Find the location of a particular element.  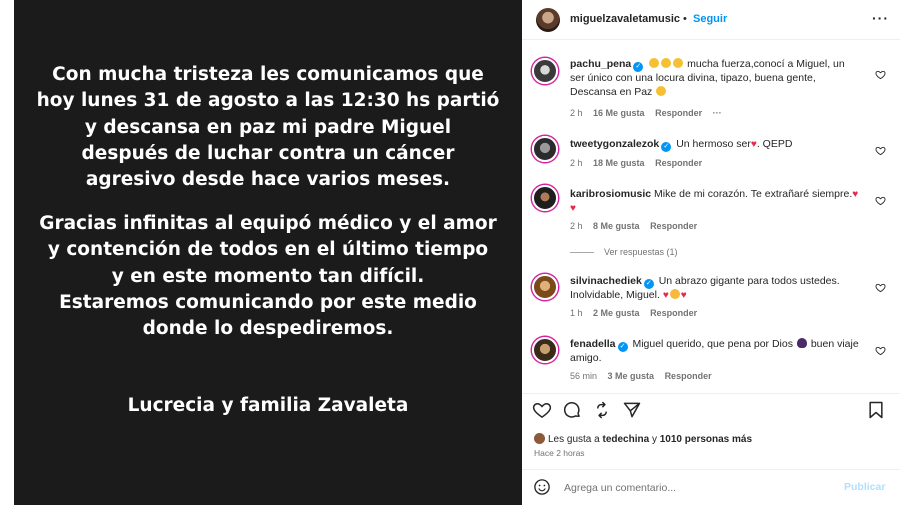

comment-meta: 2 h 16 Me gusta Responder ··· is located at coordinates (650, 113).